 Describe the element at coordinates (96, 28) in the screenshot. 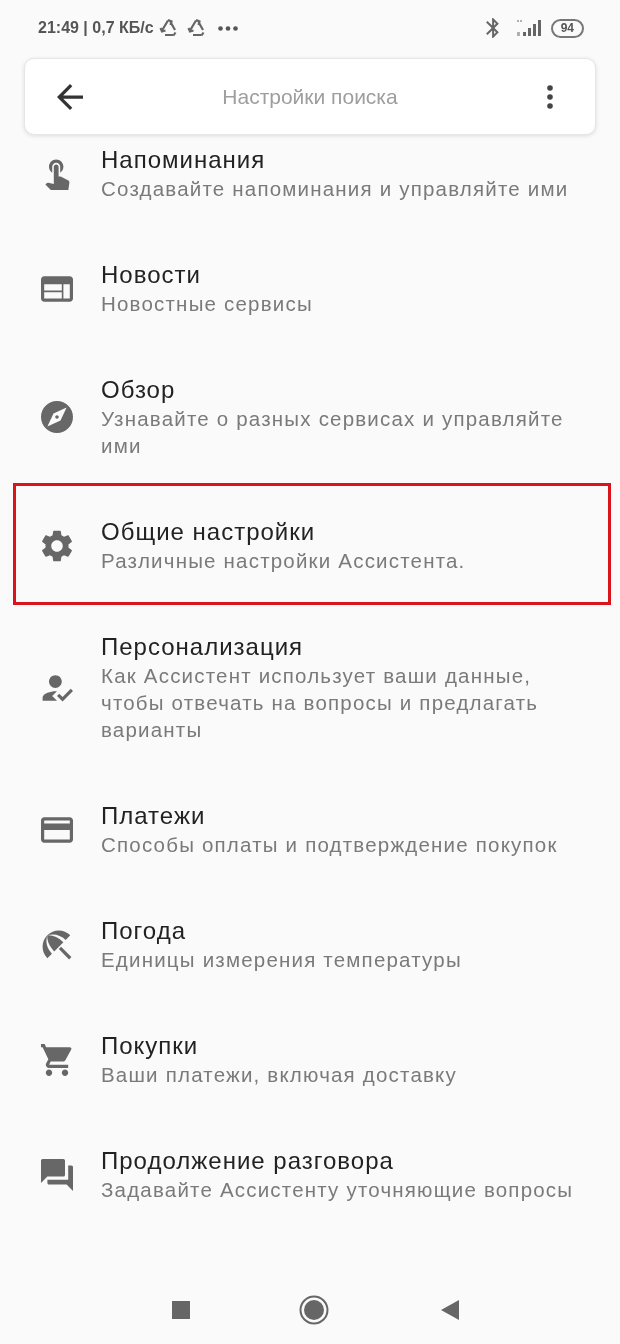

I see `status-time-speed: 21:49 | 0,7 КБ/с` at that location.